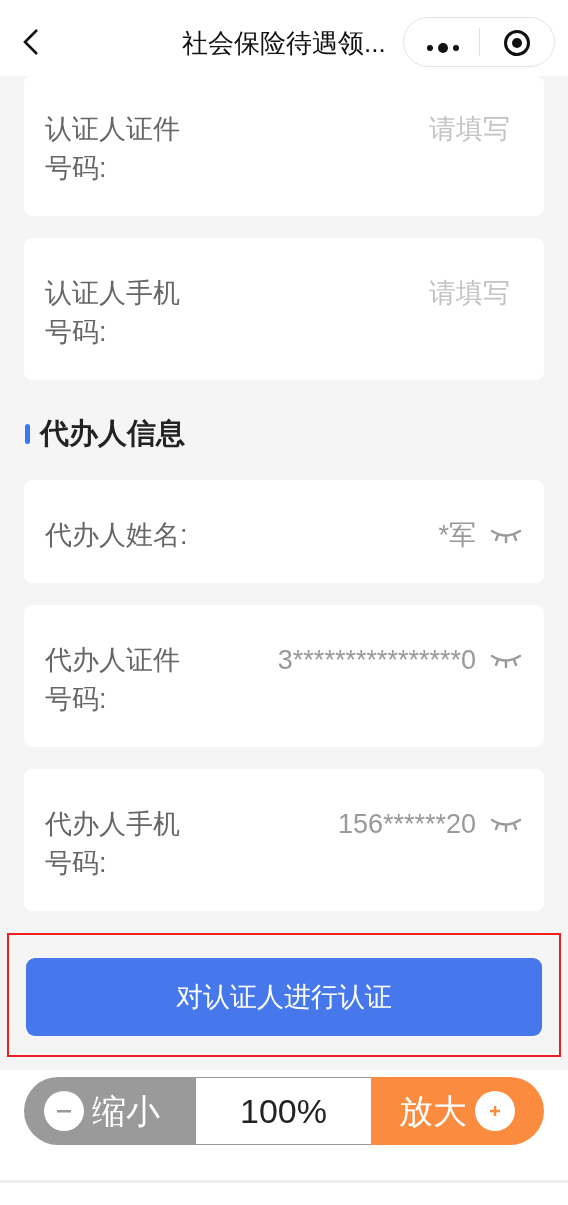 The height and width of the screenshot is (1205, 568). I want to click on zoom-in-button: 放大, so click(457, 1111).